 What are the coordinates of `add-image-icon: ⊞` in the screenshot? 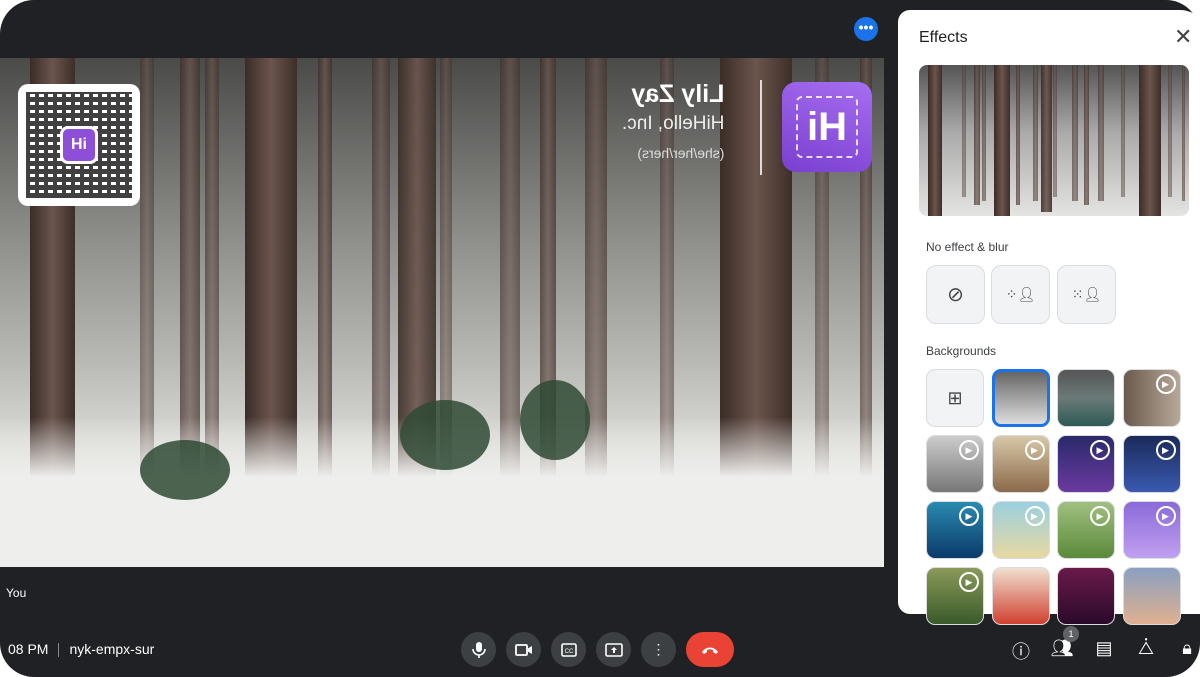 It's located at (955, 397).